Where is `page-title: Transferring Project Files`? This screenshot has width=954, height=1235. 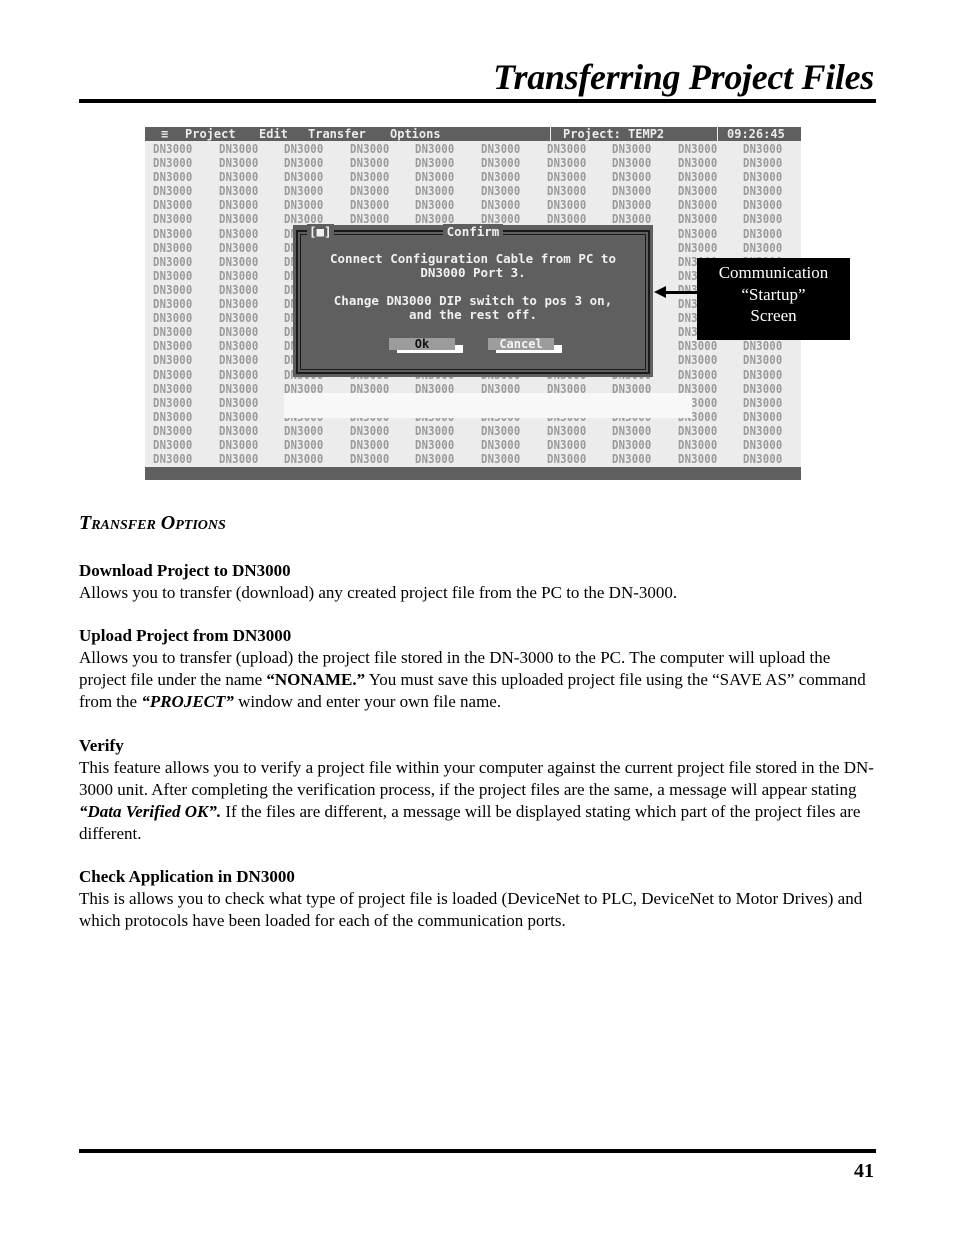
page-title: Transferring Project Files is located at coordinates (683, 77).